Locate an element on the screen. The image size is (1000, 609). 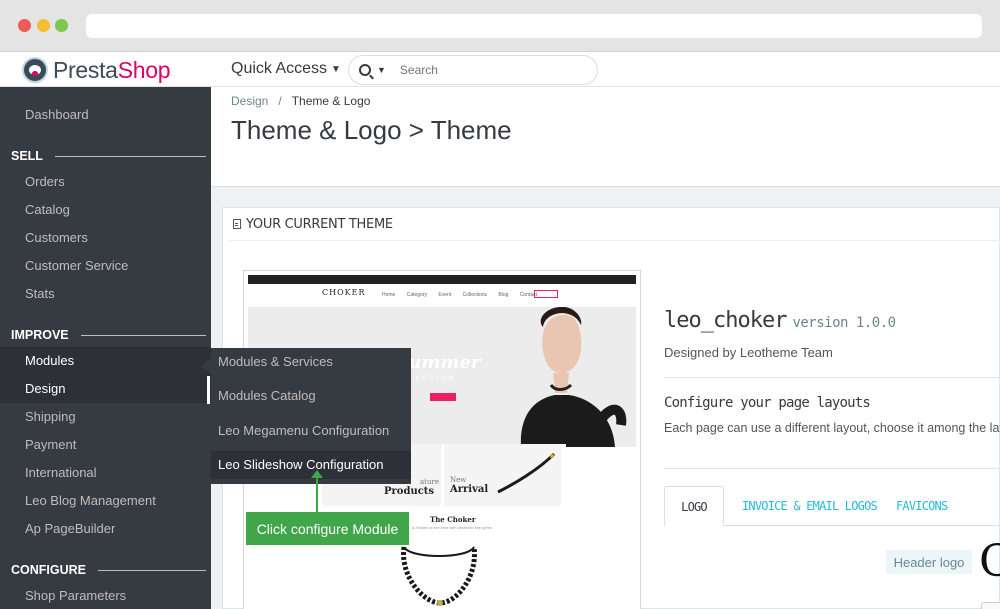
sidebar-item-orders: Orders is located at coordinates (105, 182).